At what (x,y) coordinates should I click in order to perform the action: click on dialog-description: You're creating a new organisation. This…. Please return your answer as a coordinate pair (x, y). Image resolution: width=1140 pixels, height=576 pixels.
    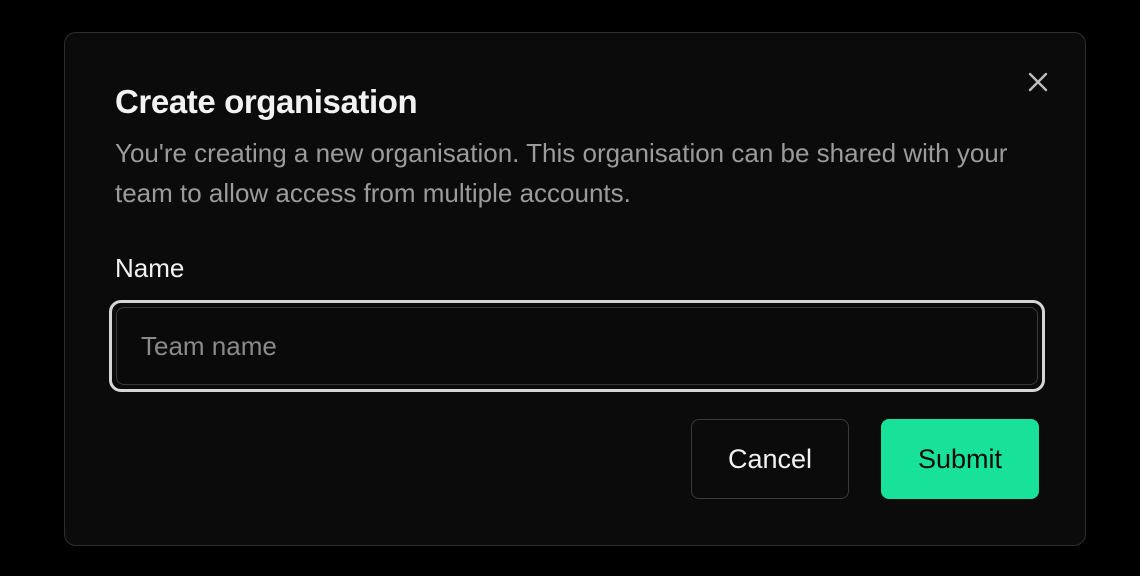
    Looking at the image, I should click on (561, 173).